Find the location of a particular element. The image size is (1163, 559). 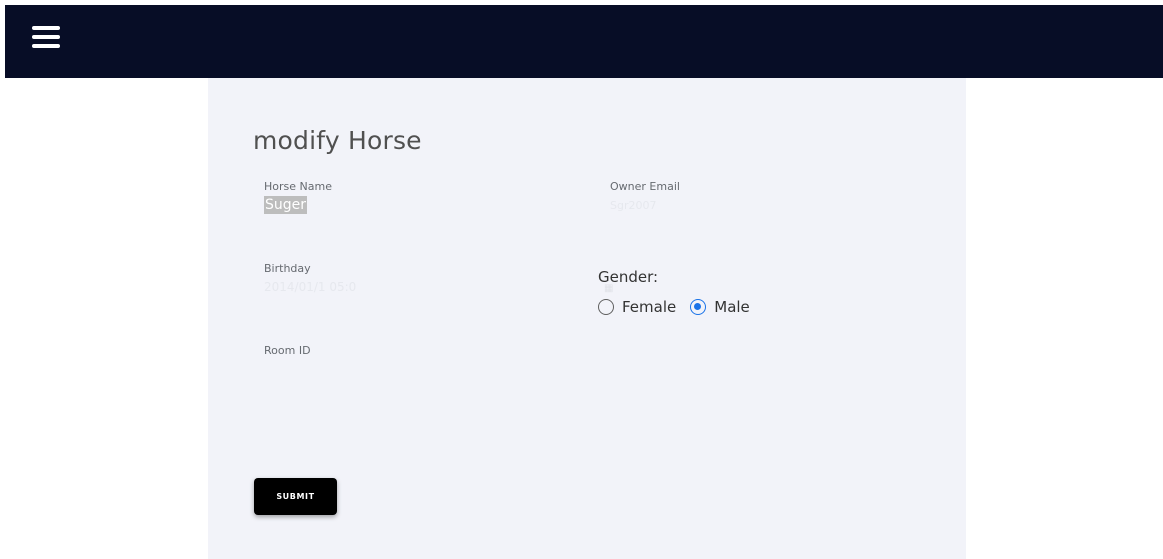

gender-options: Female Male is located at coordinates (681, 307).